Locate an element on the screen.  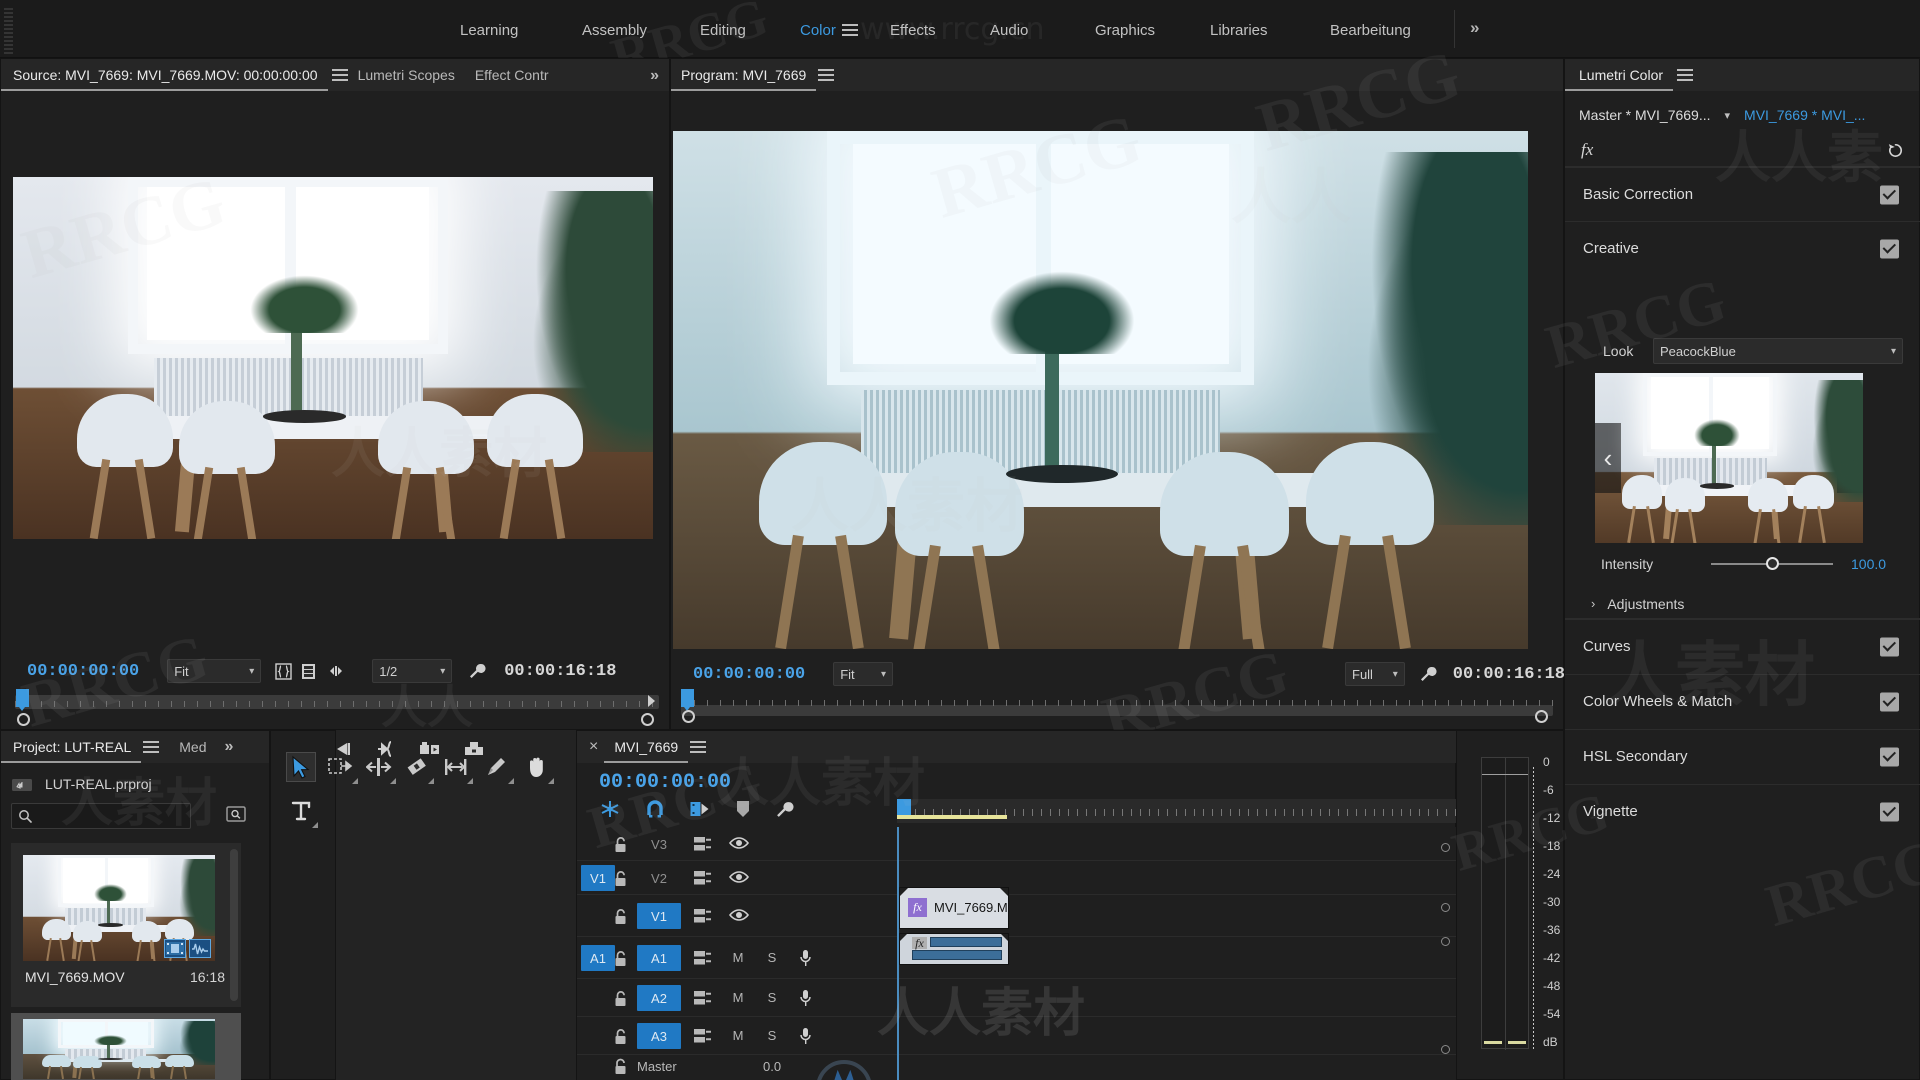
select-zoom-level-icon is located at coordinates (283, 671).